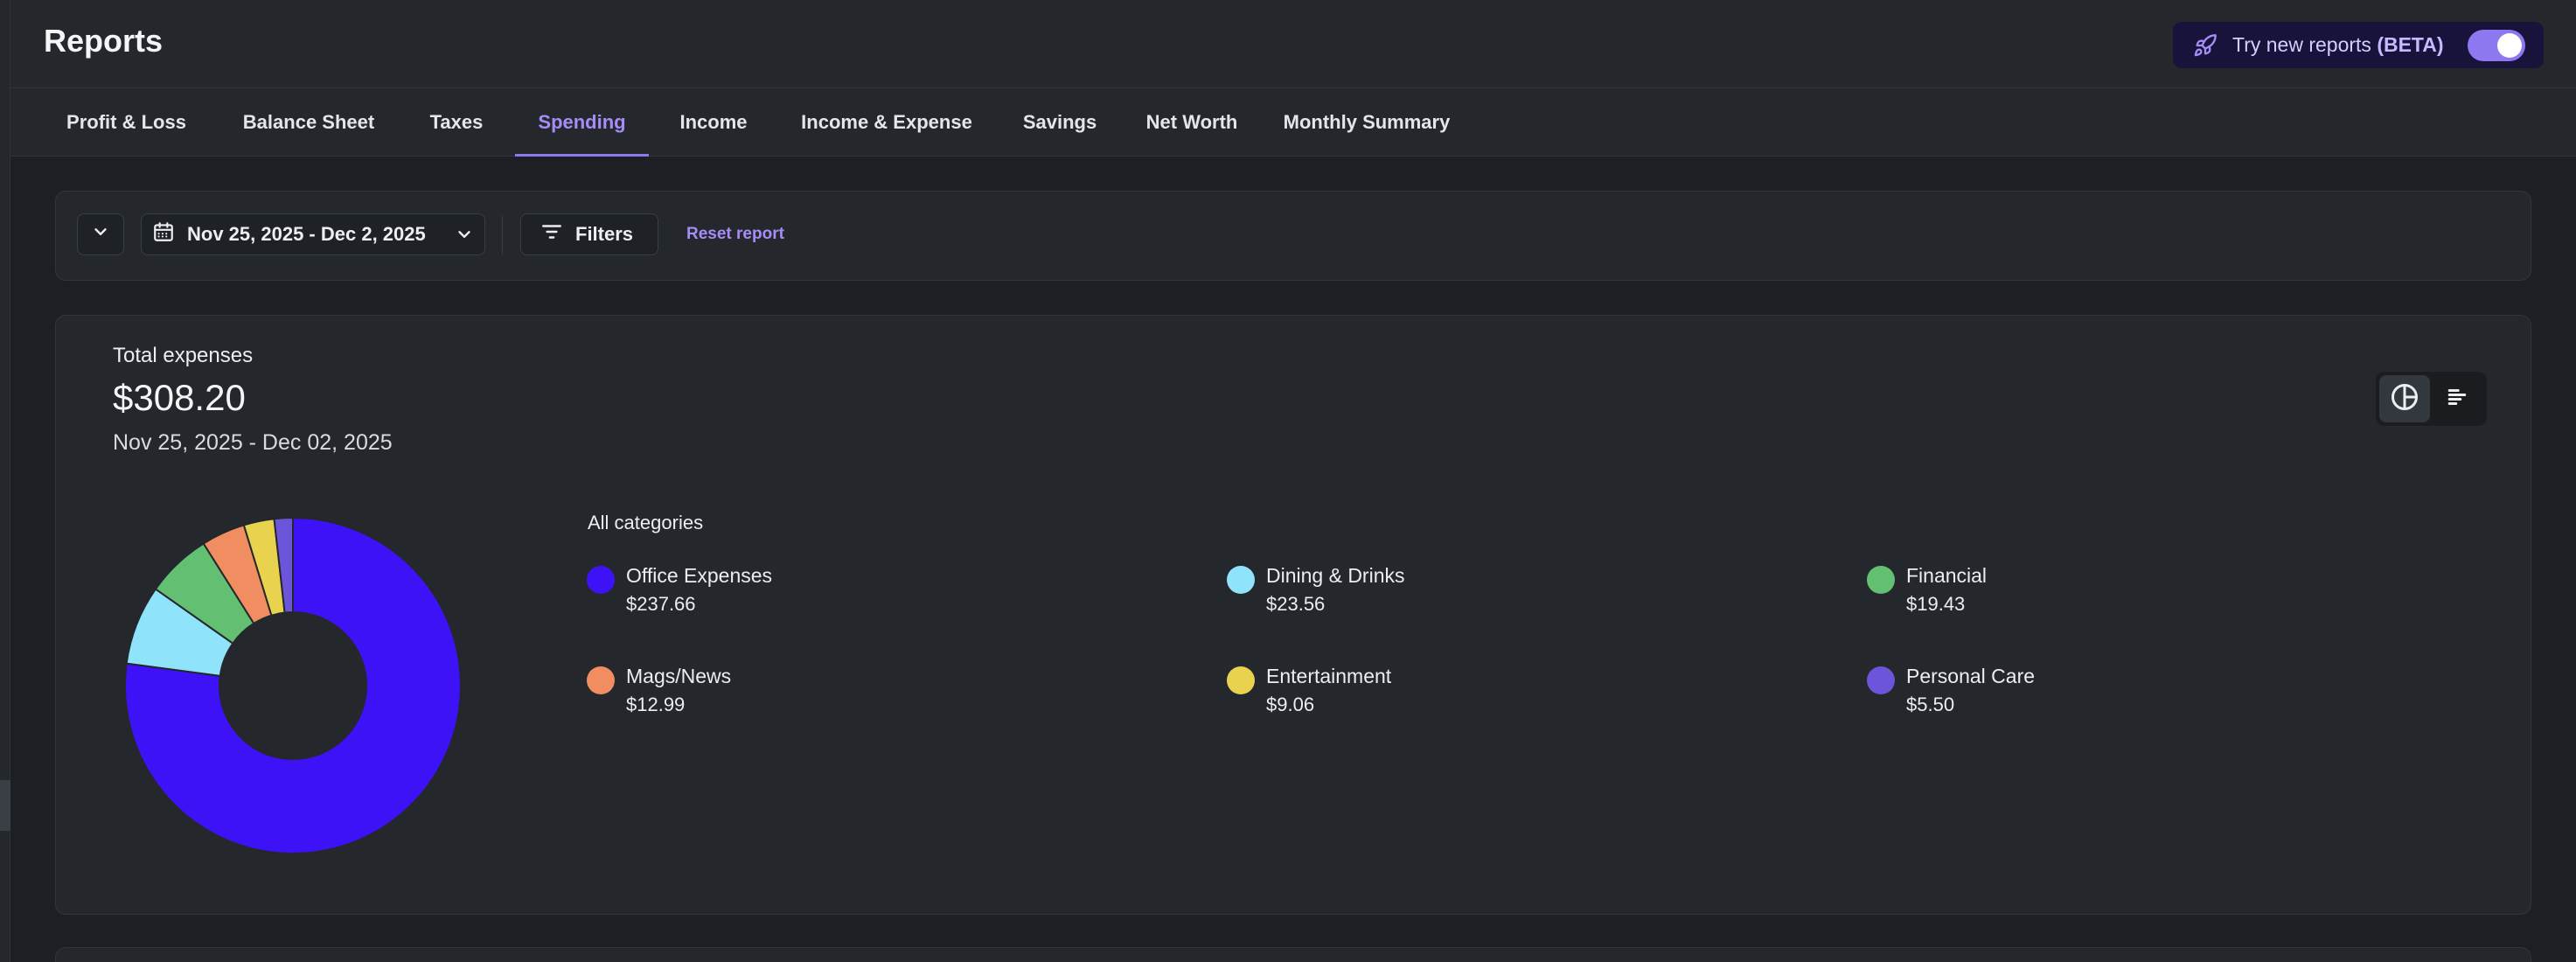 This screenshot has width=2576, height=962. I want to click on tab-net-worth: Net Worth, so click(1191, 122).